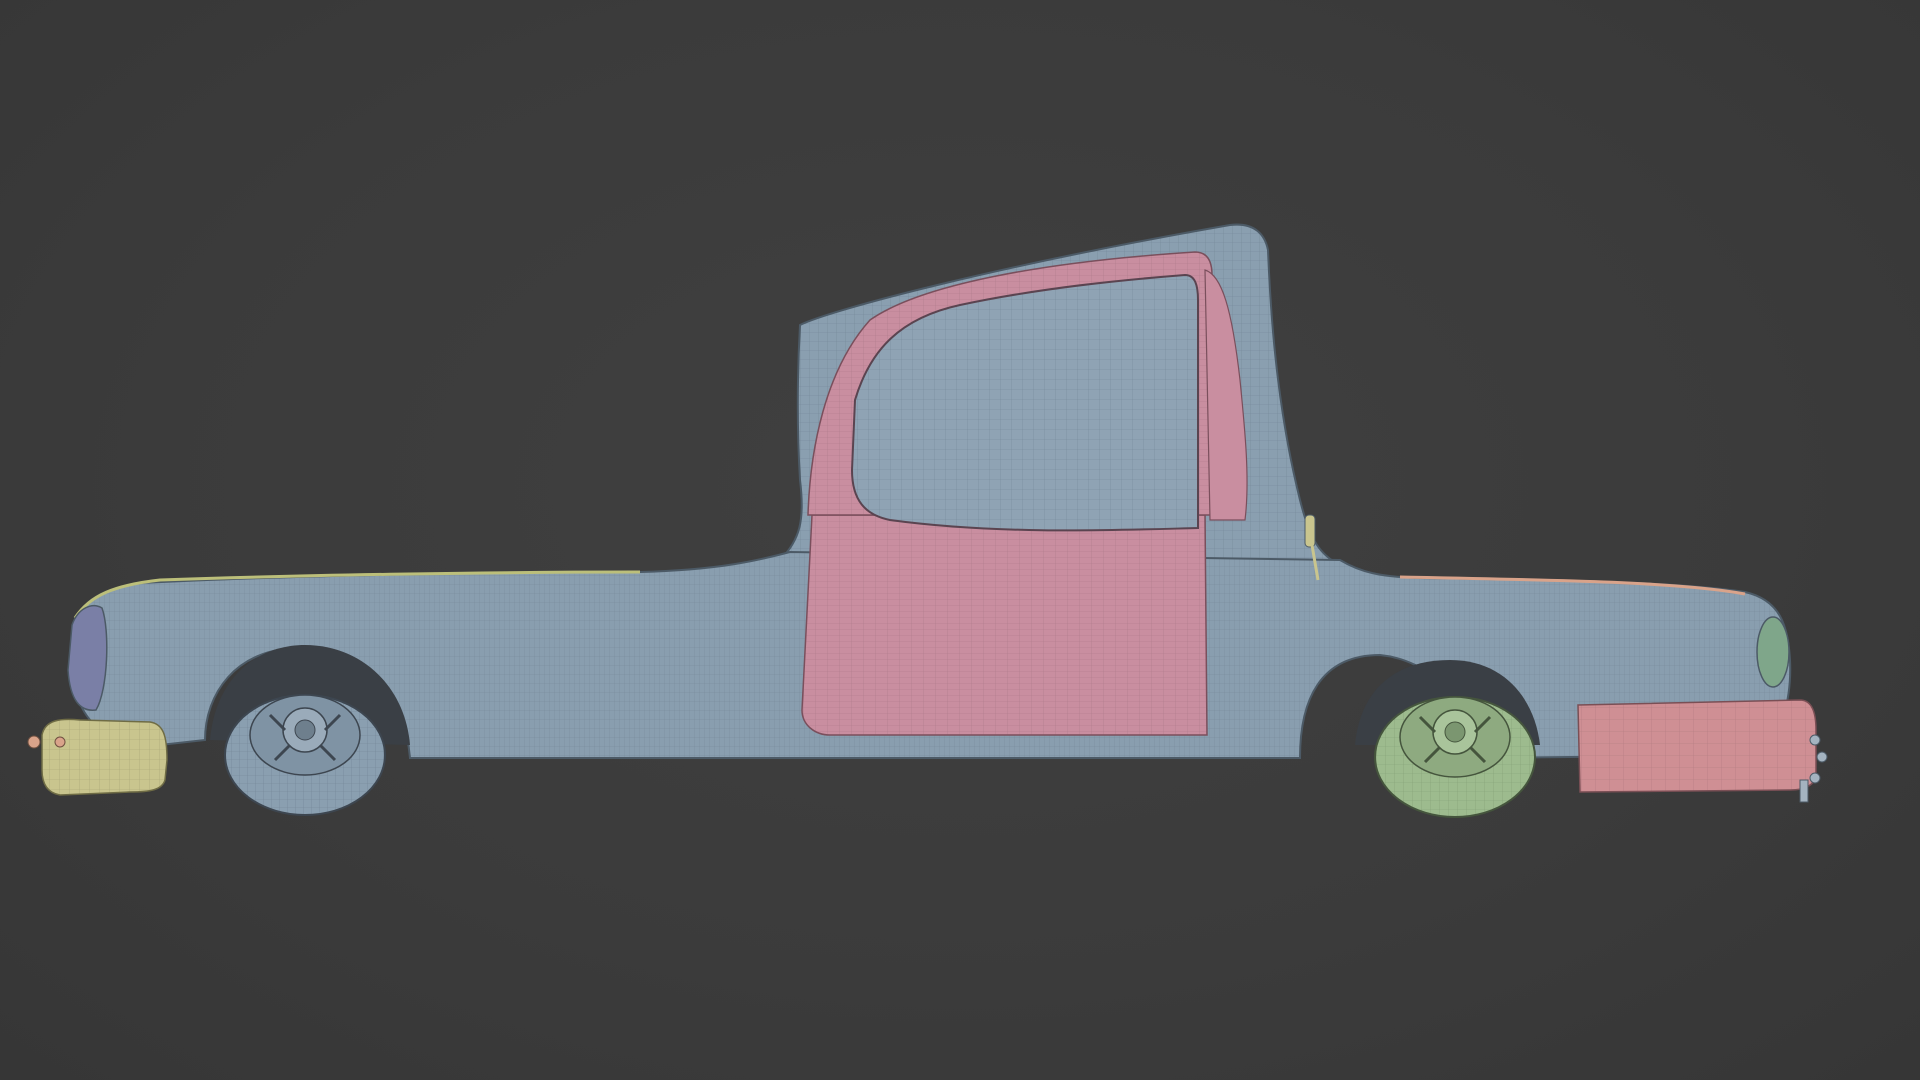 The width and height of the screenshot is (1920, 1080). Describe the element at coordinates (1455, 757) in the screenshot. I see `rear-wheel` at that location.